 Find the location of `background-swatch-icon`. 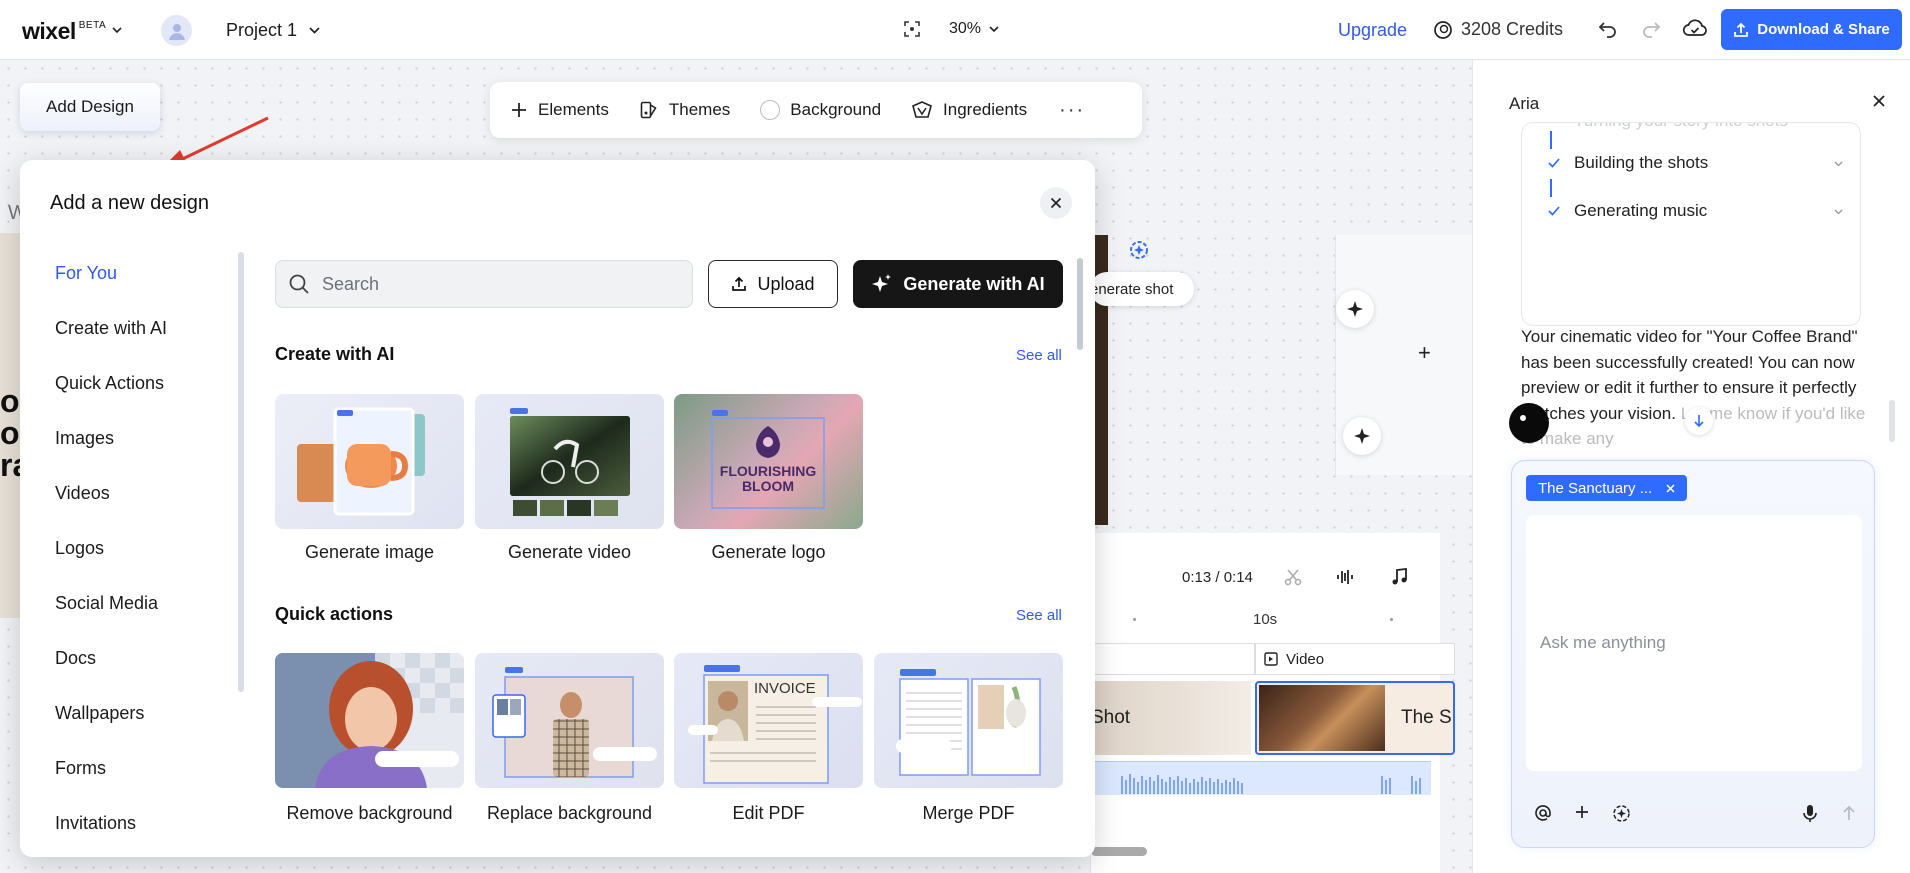

background-swatch-icon is located at coordinates (770, 110).